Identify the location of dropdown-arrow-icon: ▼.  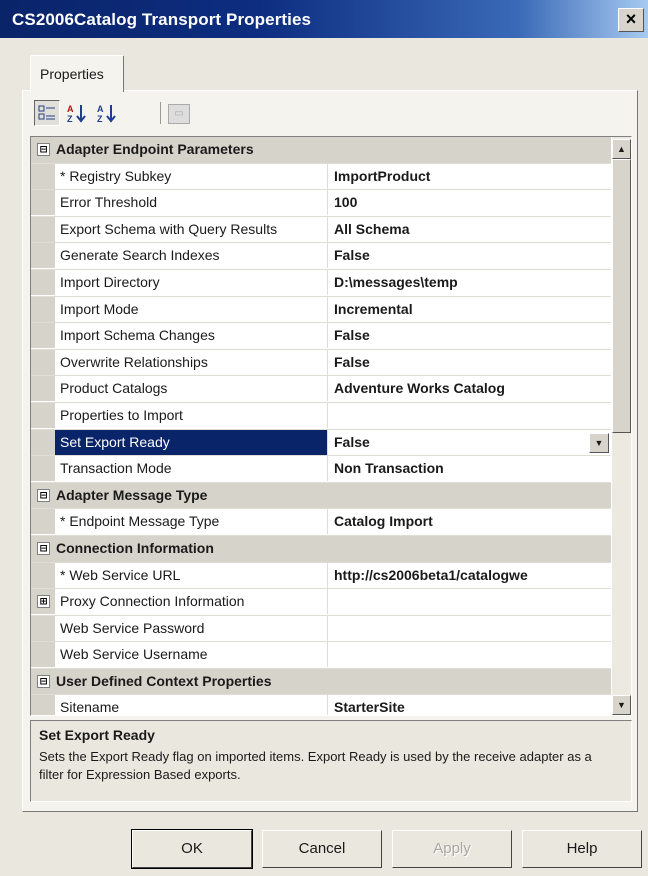
(599, 442).